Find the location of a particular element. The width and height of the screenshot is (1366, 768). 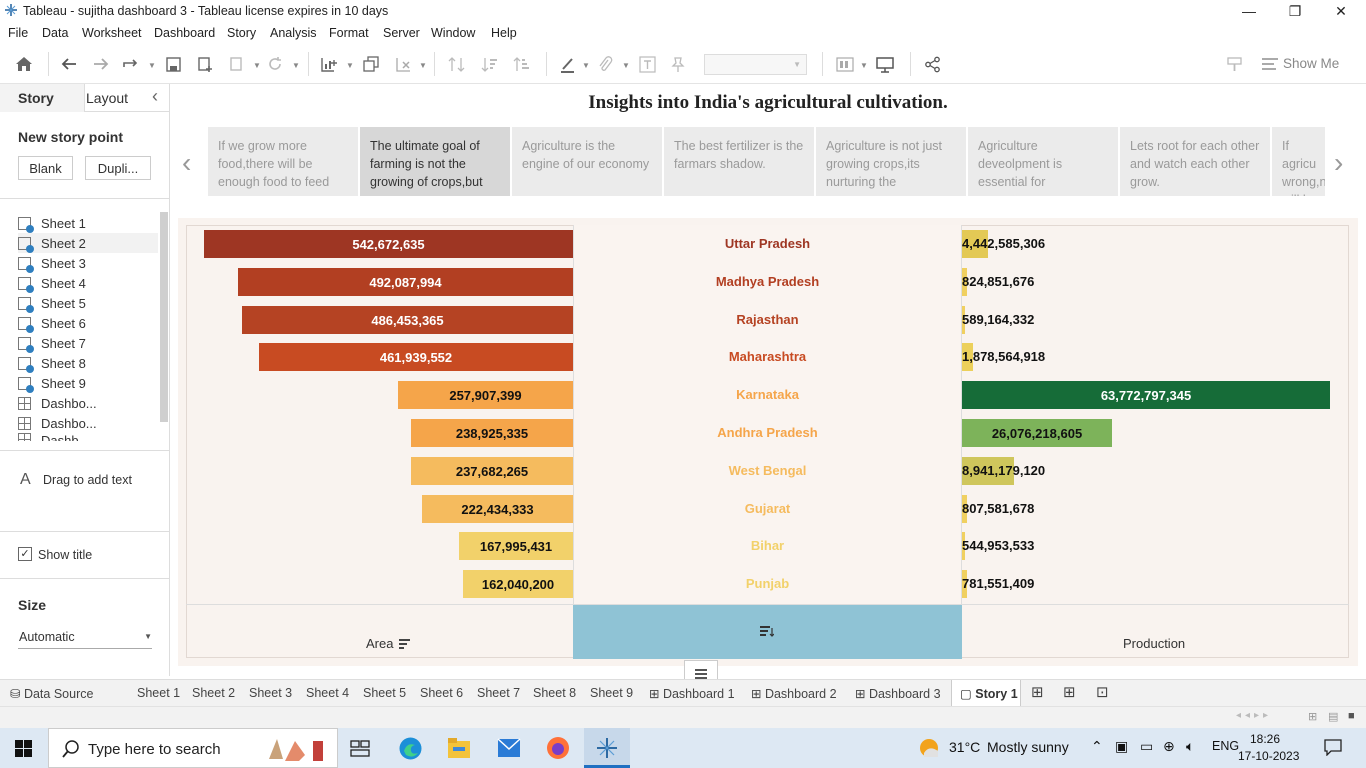

state-label-punjab: Punjab is located at coordinates (767, 583).